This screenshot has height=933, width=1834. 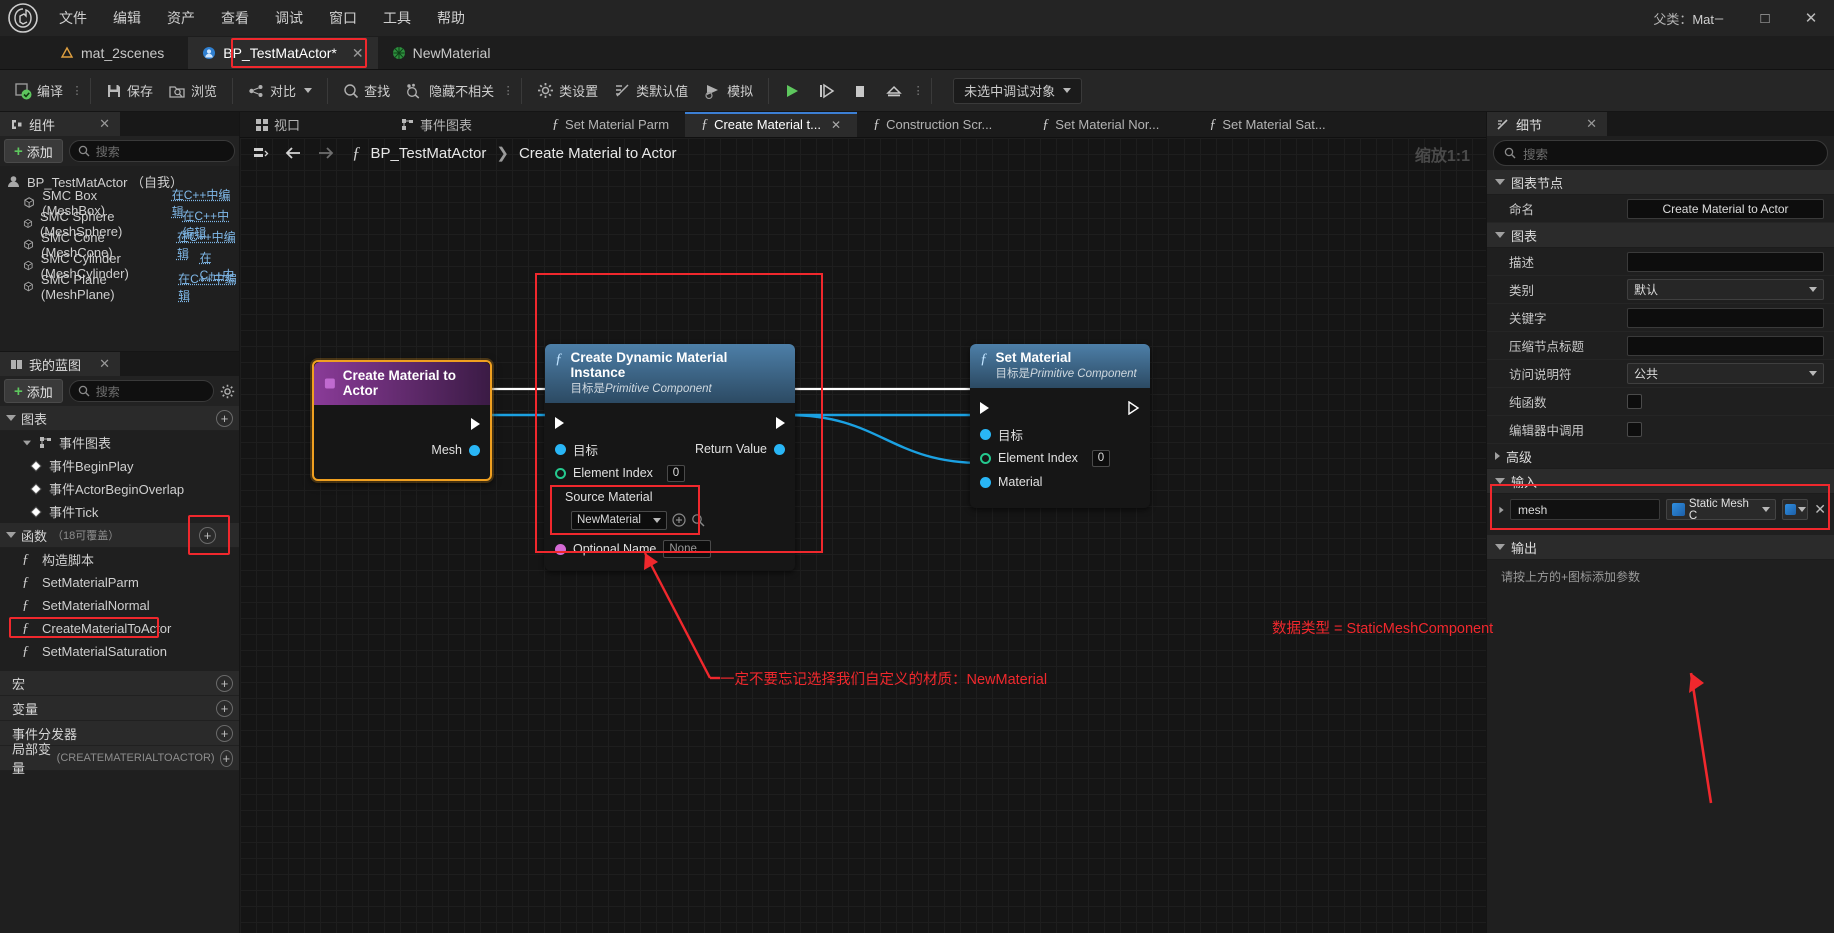 What do you see at coordinates (119, 582) in the screenshot?
I see `function-row-setmaterialparm: ƒ SetMaterialParm` at bounding box center [119, 582].